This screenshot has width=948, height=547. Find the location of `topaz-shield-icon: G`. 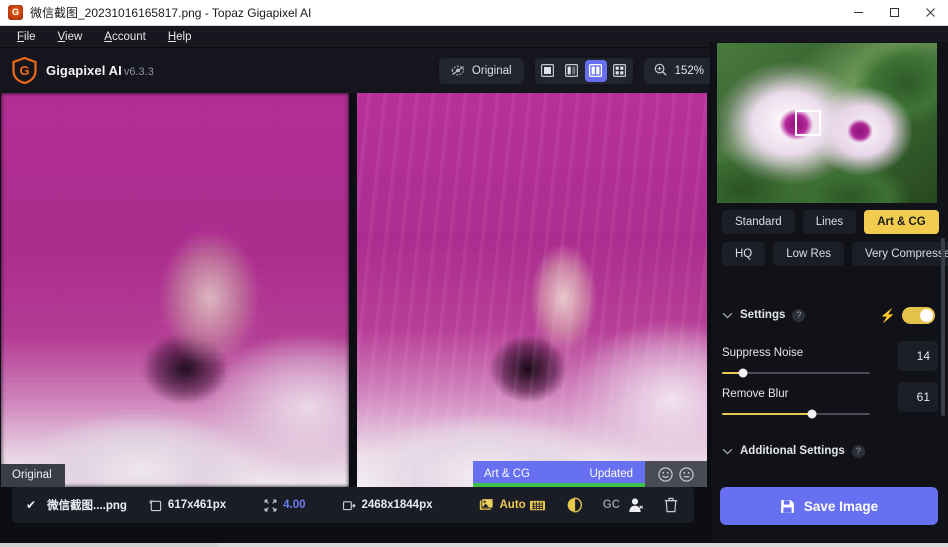

topaz-shield-icon: G is located at coordinates (15, 12).